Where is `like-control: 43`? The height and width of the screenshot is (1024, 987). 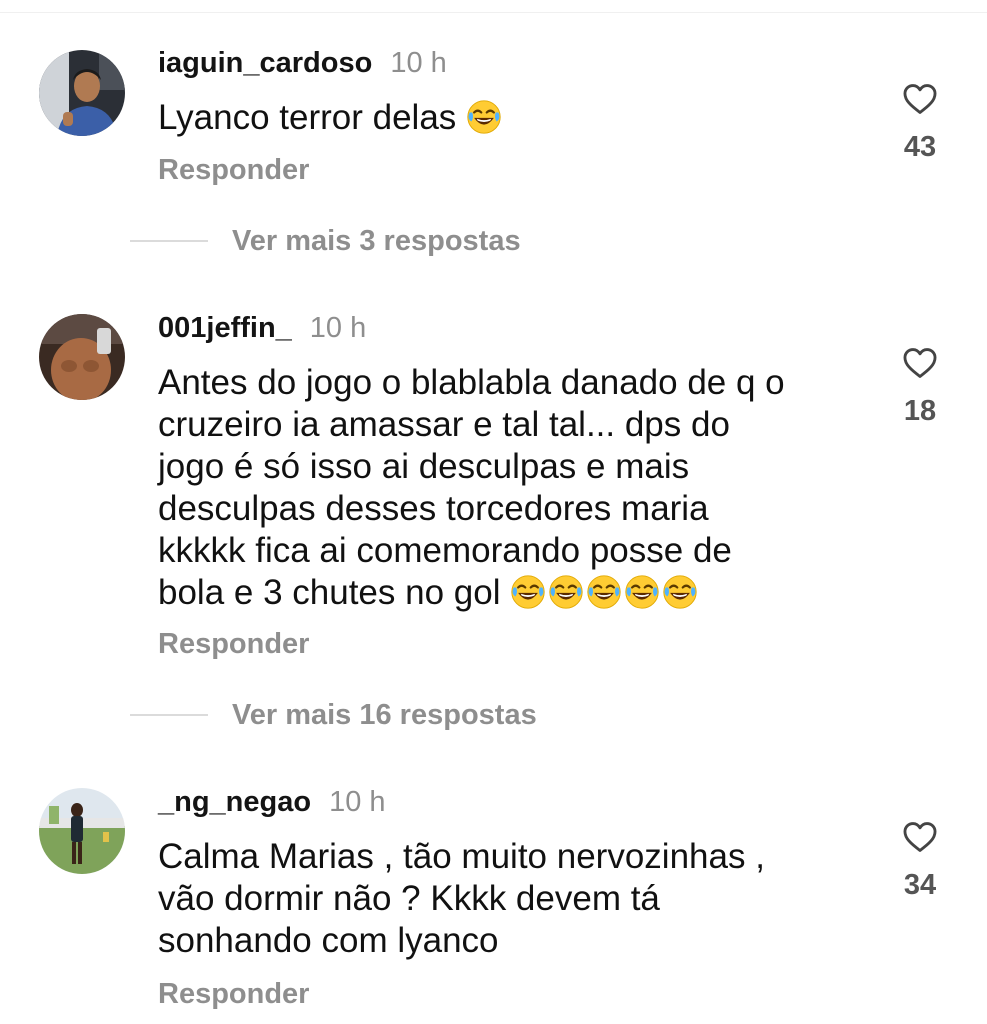 like-control: 43 is located at coordinates (920, 122).